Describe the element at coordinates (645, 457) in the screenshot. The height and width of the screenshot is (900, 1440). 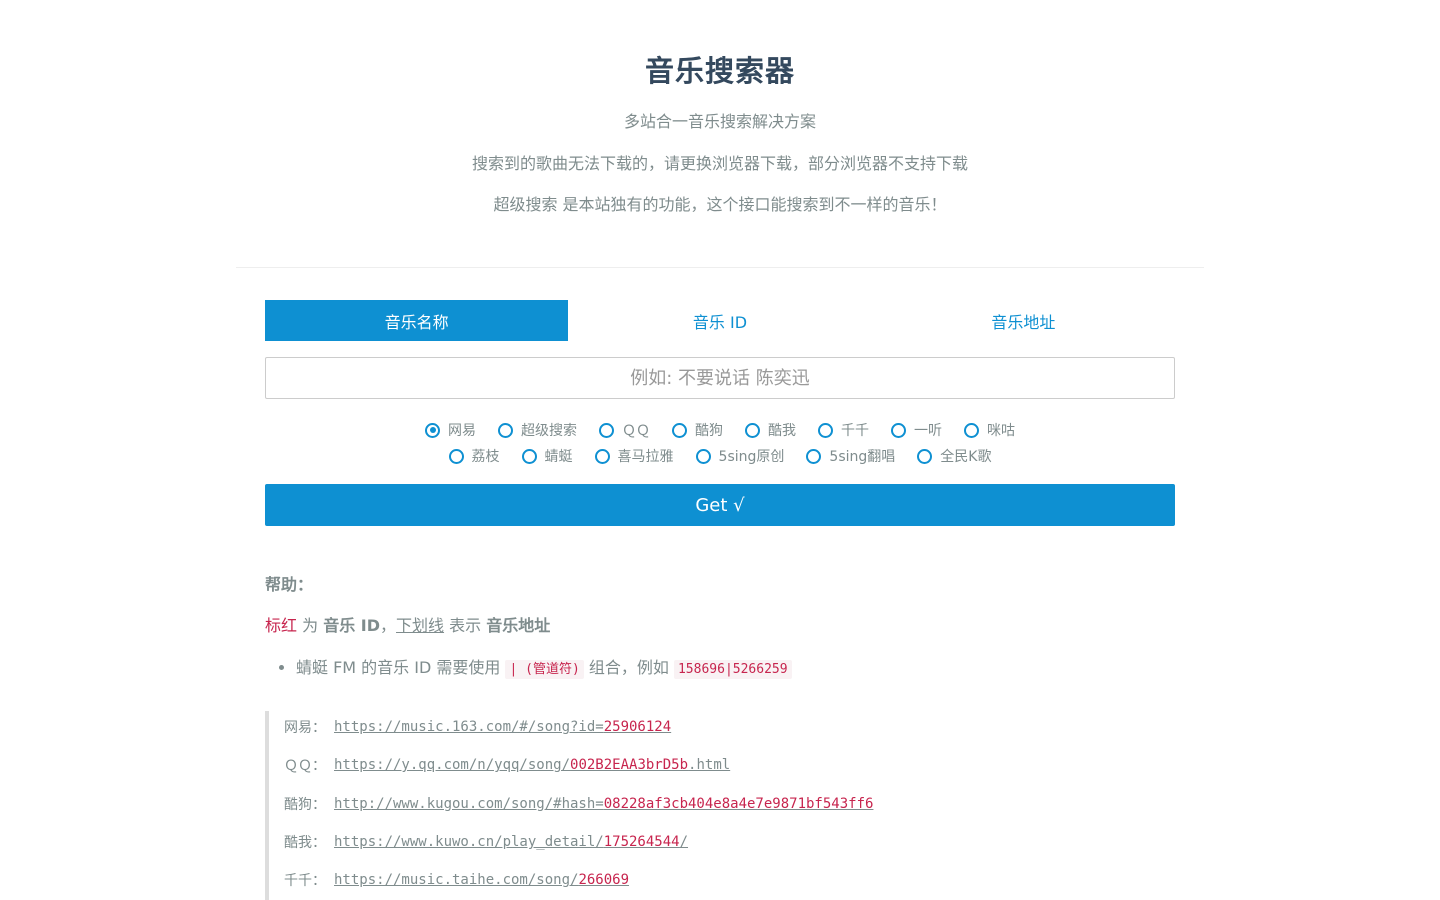
I see `source-label: 喜马拉雅` at that location.